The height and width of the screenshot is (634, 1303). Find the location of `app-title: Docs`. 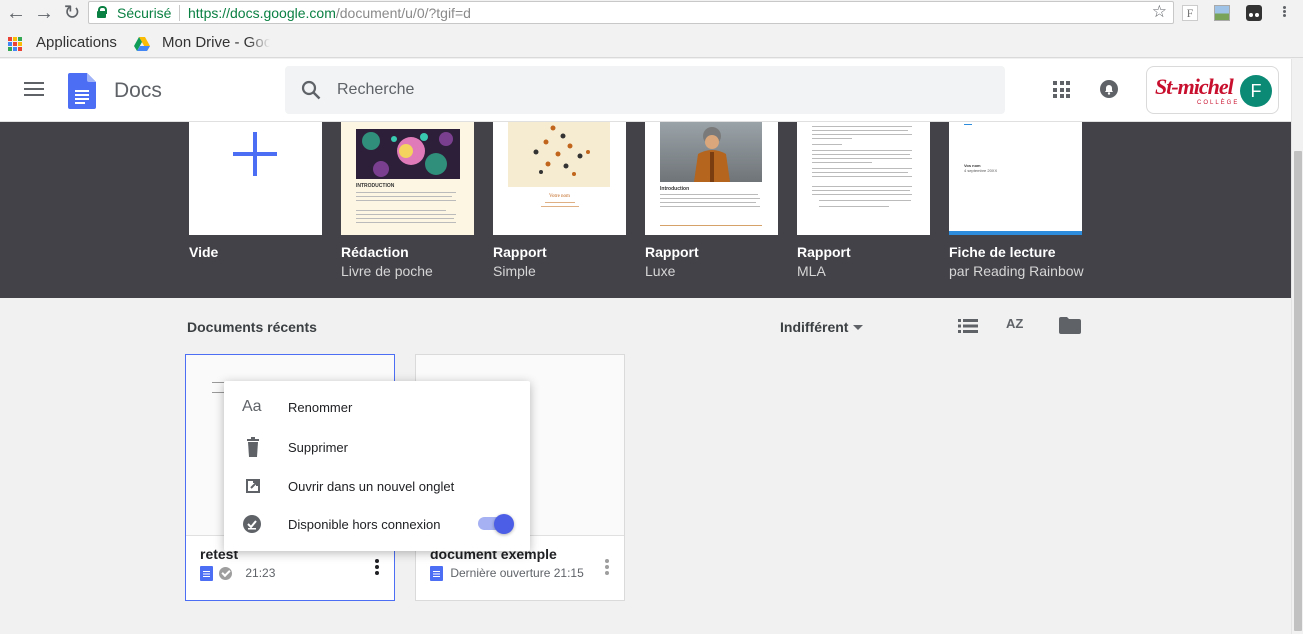

app-title: Docs is located at coordinates (138, 91).